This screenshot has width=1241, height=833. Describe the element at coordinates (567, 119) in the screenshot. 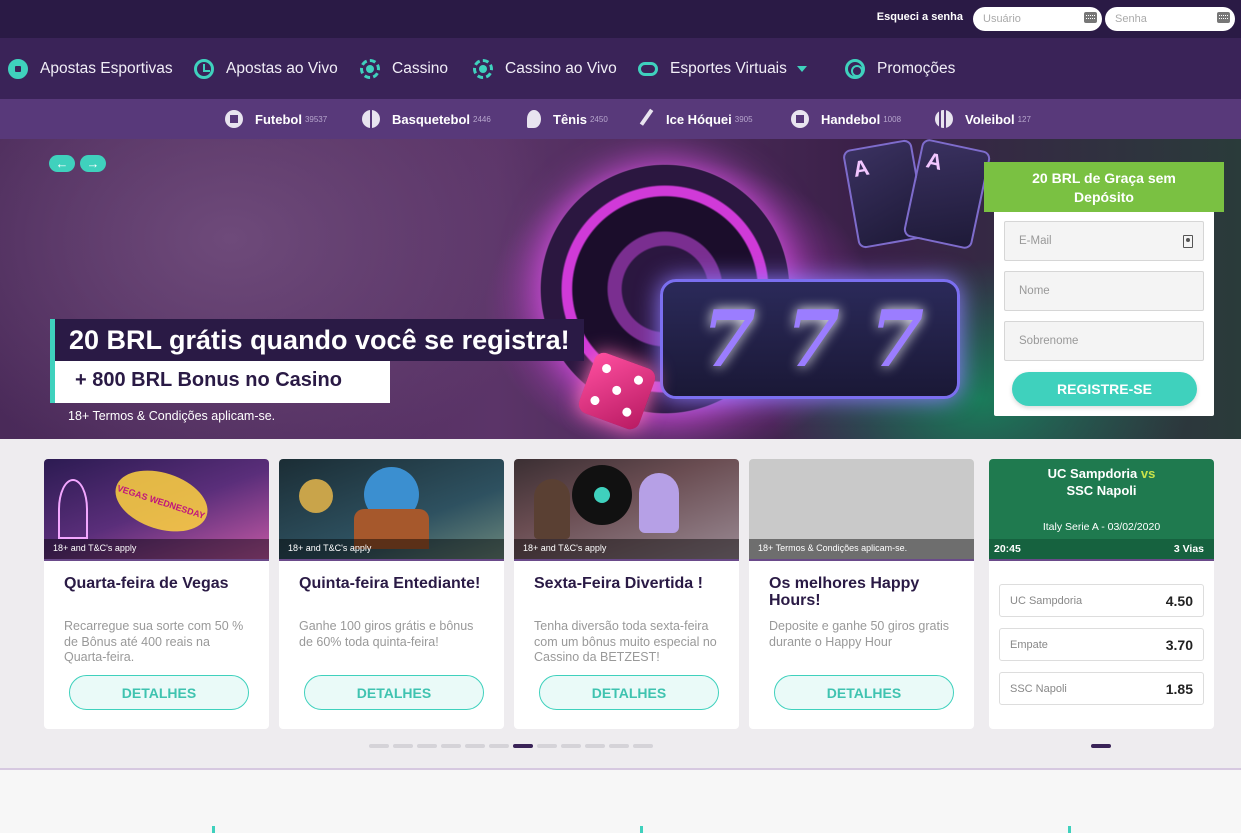

I see `sport-tenis: Tênis 2450` at that location.